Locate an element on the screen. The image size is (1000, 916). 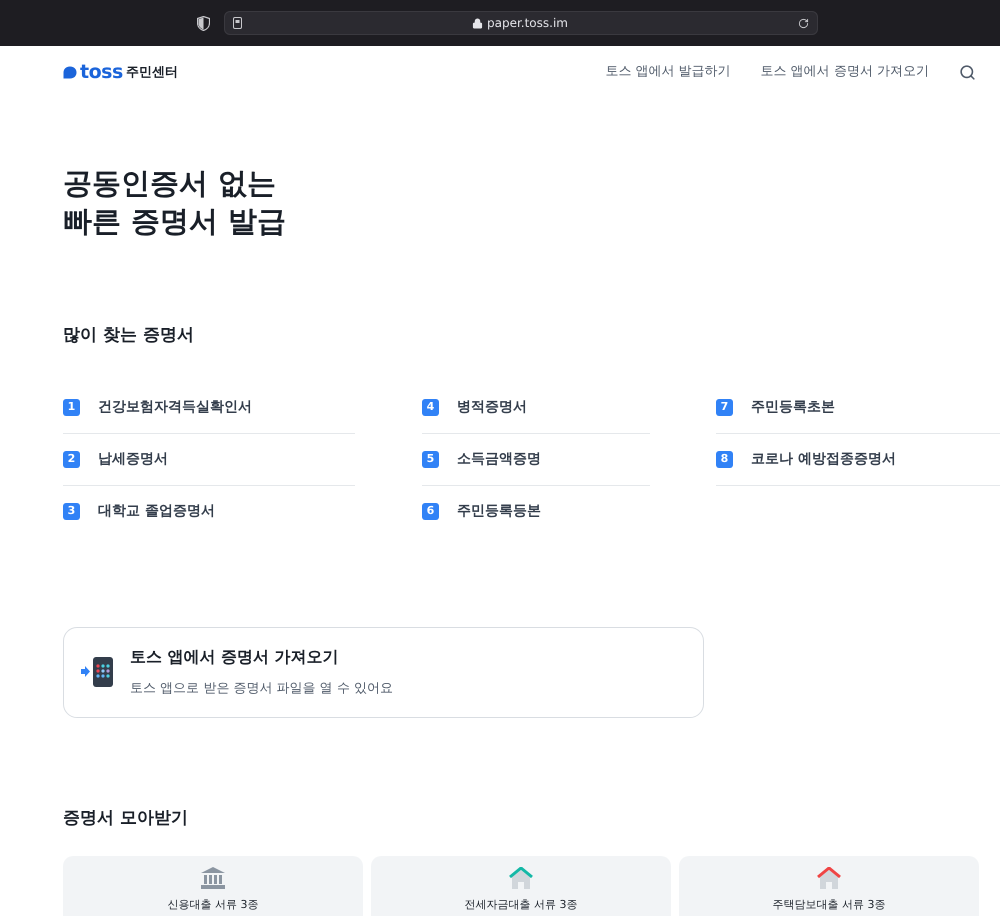
certificate-name: 코로나 예방접종증명서 is located at coordinates (823, 459).